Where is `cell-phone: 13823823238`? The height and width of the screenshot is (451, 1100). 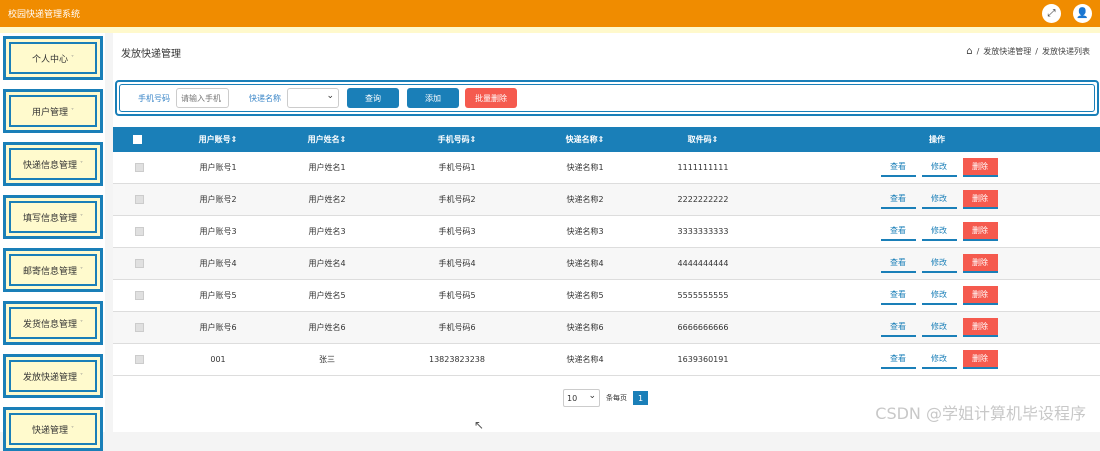
cell-phone: 13823823238 is located at coordinates (457, 359).